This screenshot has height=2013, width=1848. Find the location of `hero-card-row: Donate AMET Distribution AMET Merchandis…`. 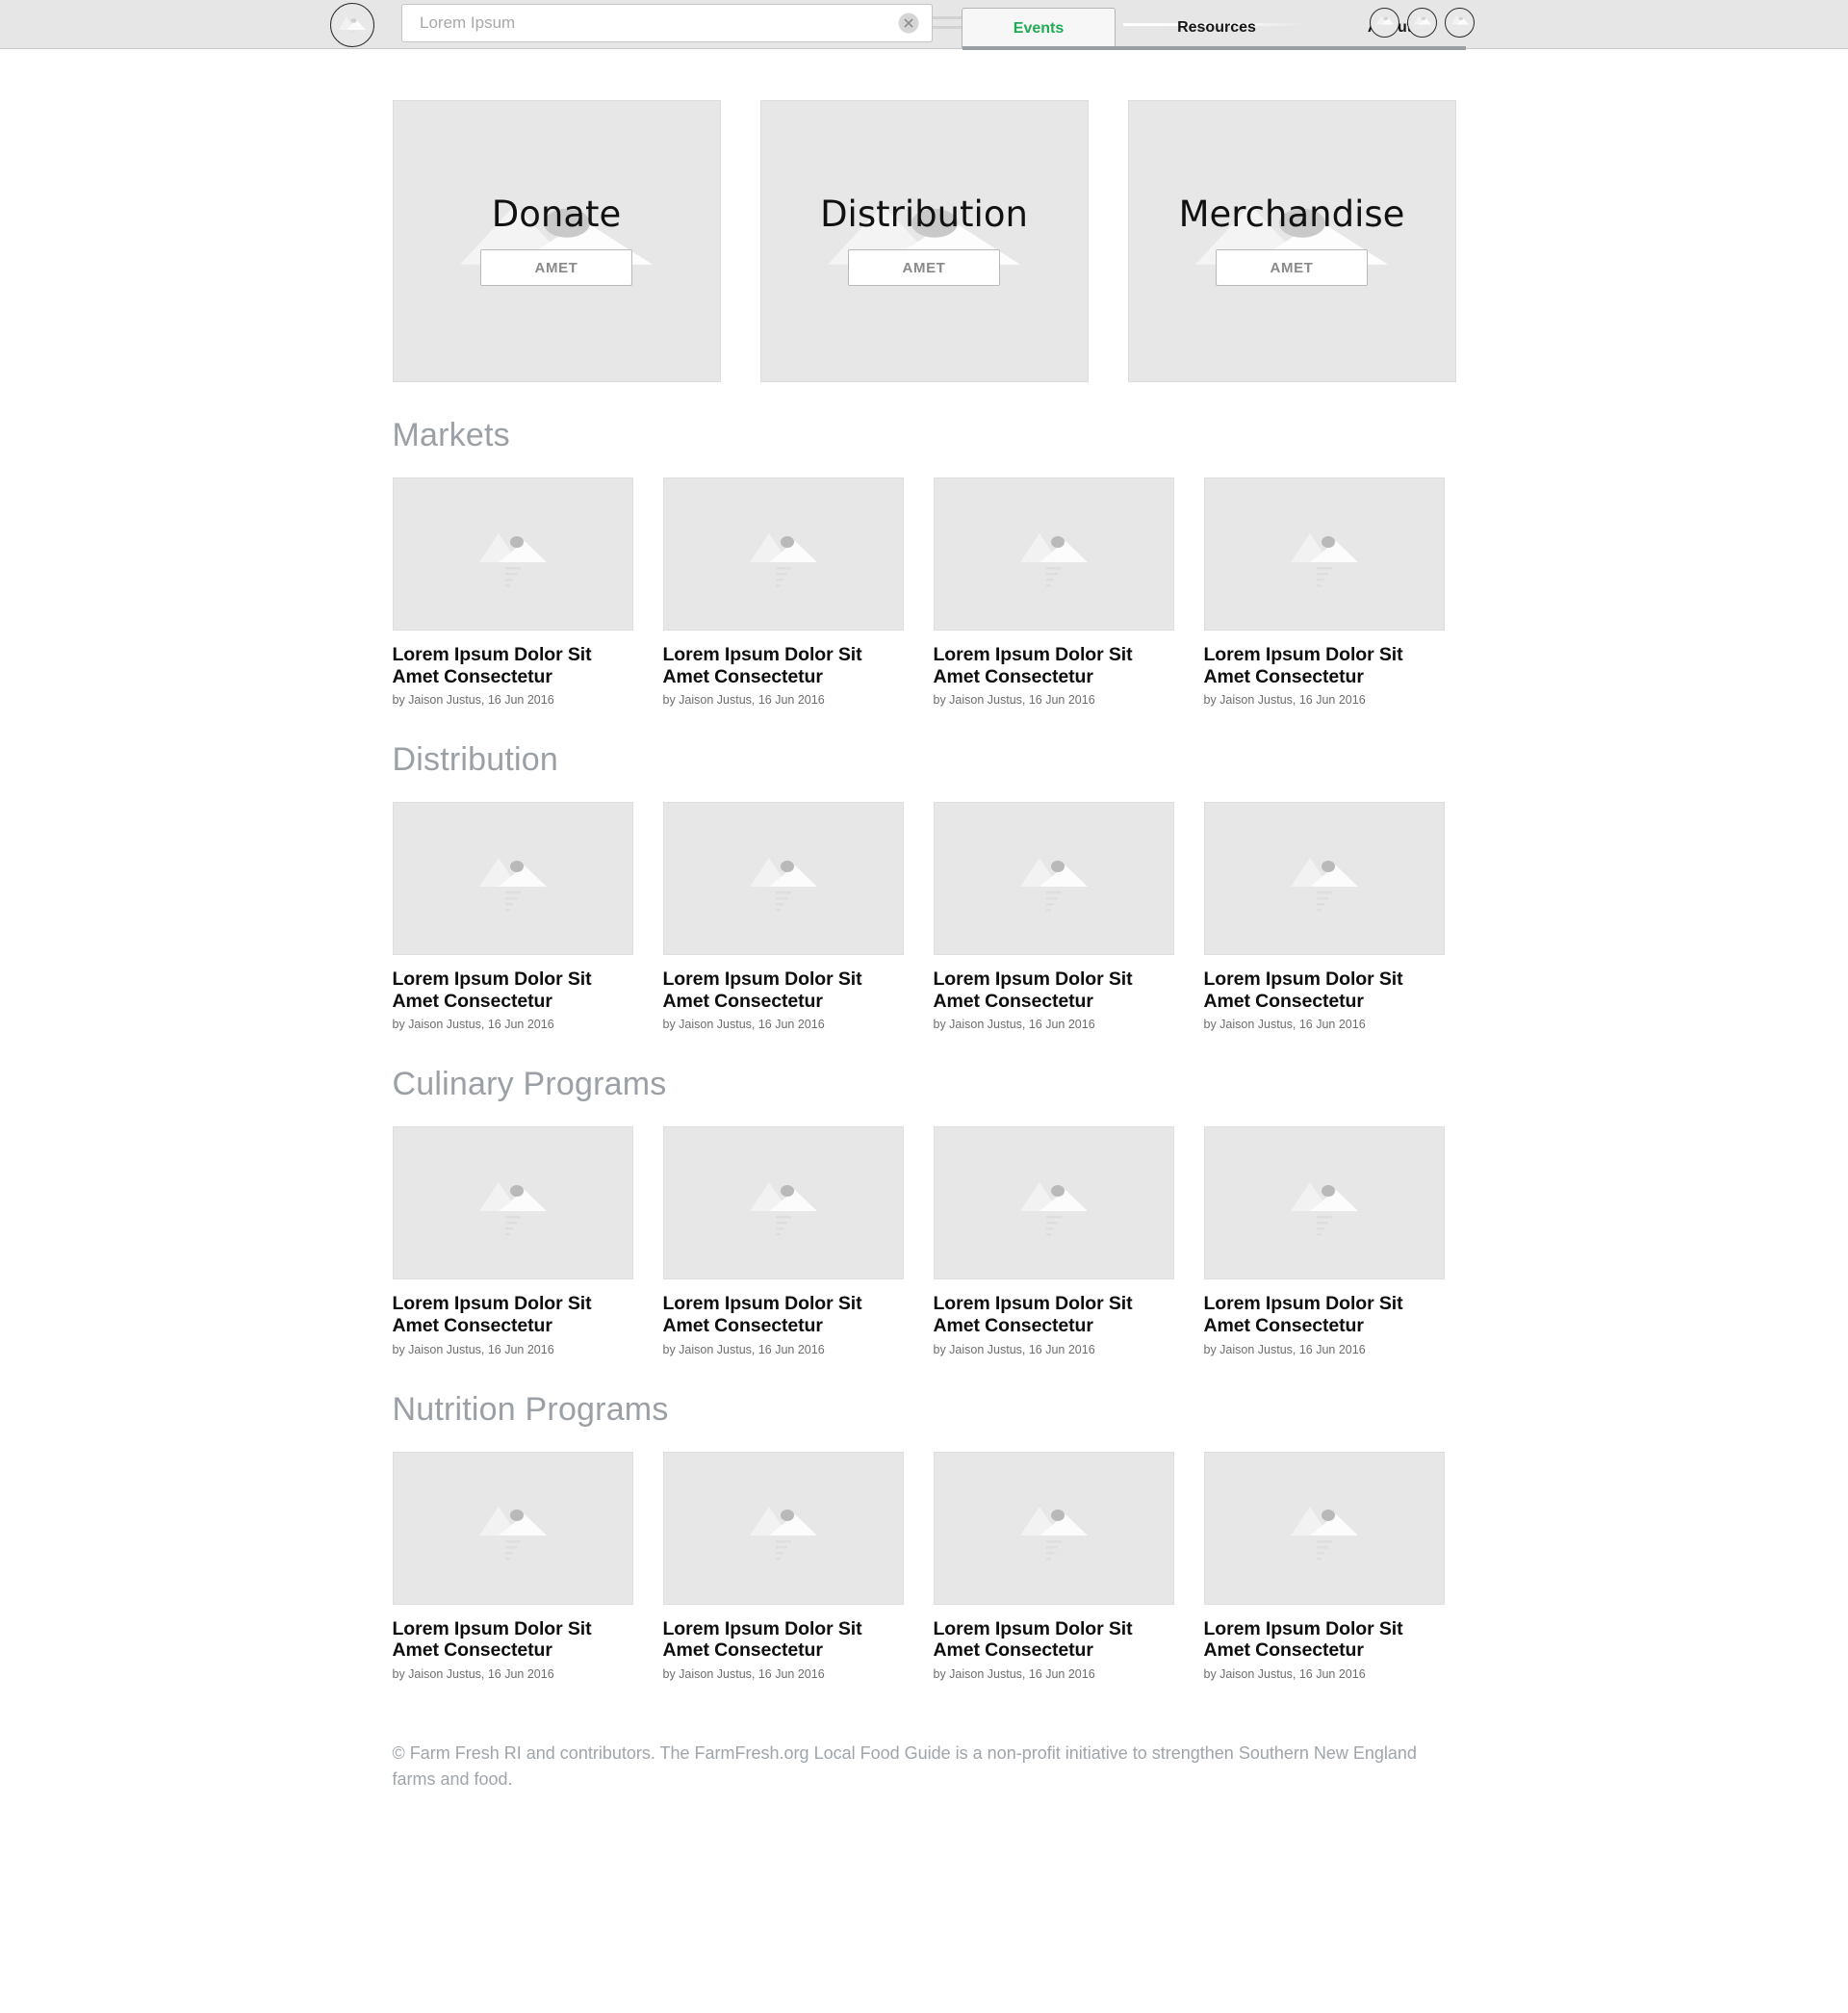

hero-card-row: Donate AMET Distribution AMET Merchandis… is located at coordinates (924, 241).